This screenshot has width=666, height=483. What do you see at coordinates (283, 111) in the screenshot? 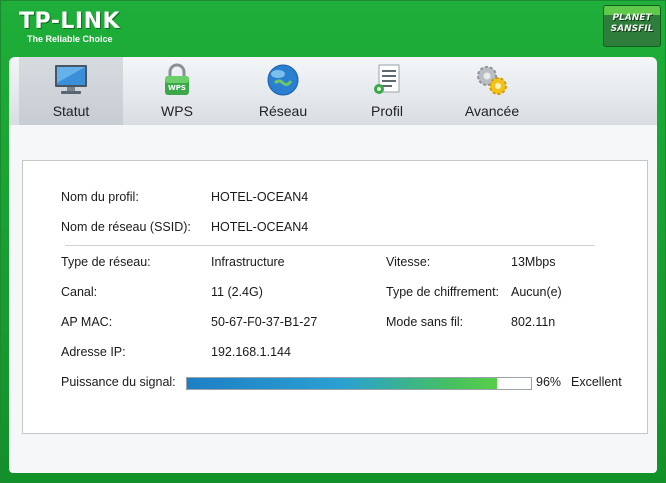
I see `tab-label-reseau: Réseau` at bounding box center [283, 111].